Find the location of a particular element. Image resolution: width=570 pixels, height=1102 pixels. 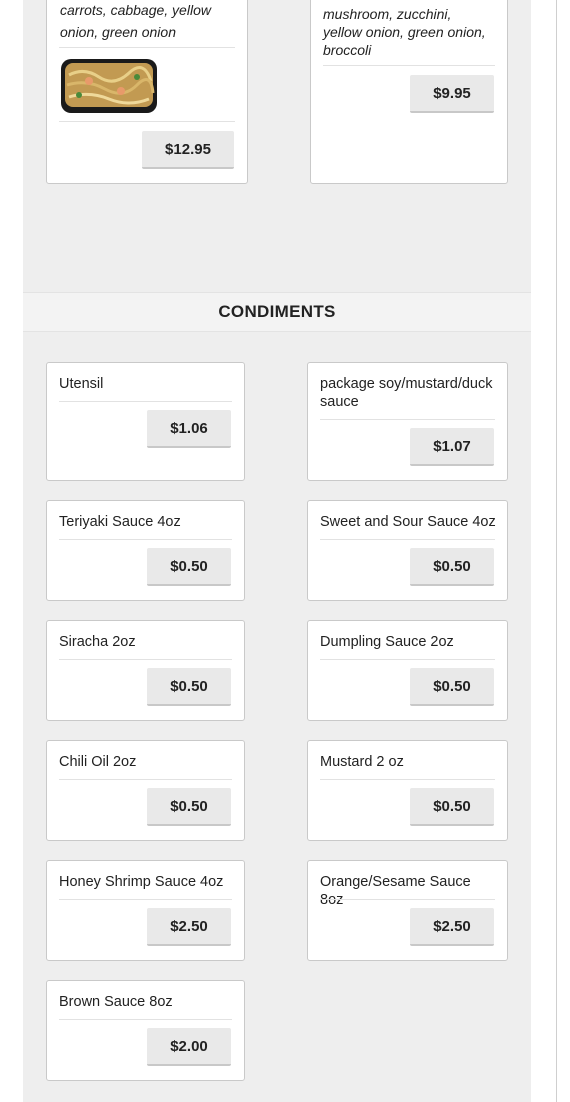

description-line: mushroom, zucchini, is located at coordinates (387, 14).